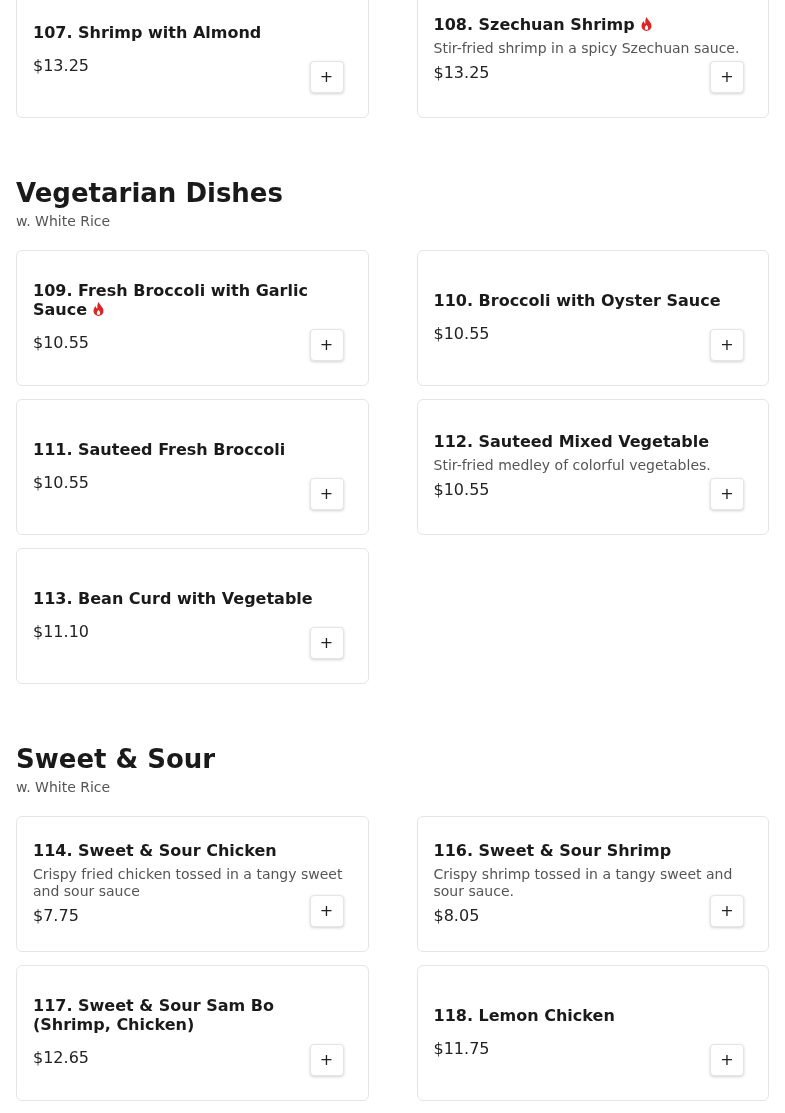 This screenshot has height=1113, width=785. I want to click on item-name: 118. Lemon Chicken, so click(524, 1015).